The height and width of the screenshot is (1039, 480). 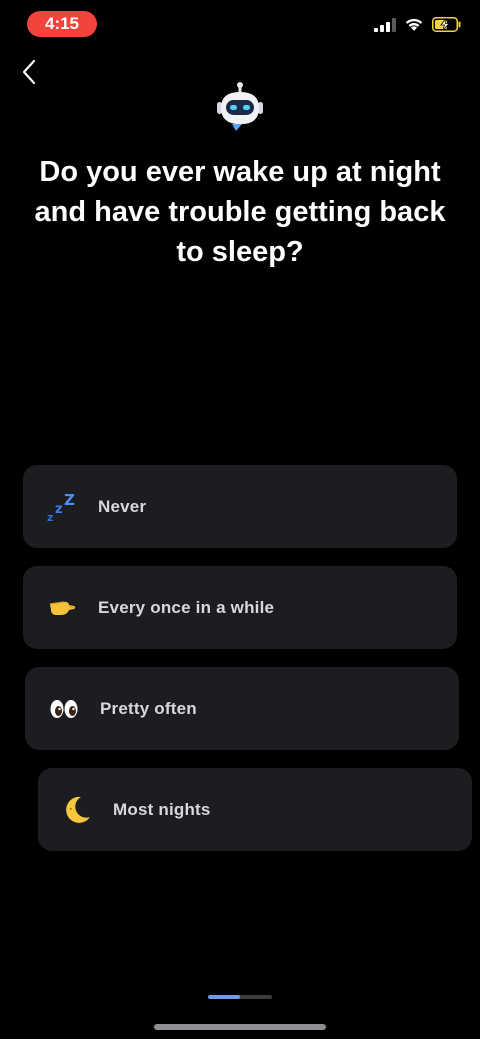 What do you see at coordinates (224, 997) in the screenshot?
I see `progress-fill` at bounding box center [224, 997].